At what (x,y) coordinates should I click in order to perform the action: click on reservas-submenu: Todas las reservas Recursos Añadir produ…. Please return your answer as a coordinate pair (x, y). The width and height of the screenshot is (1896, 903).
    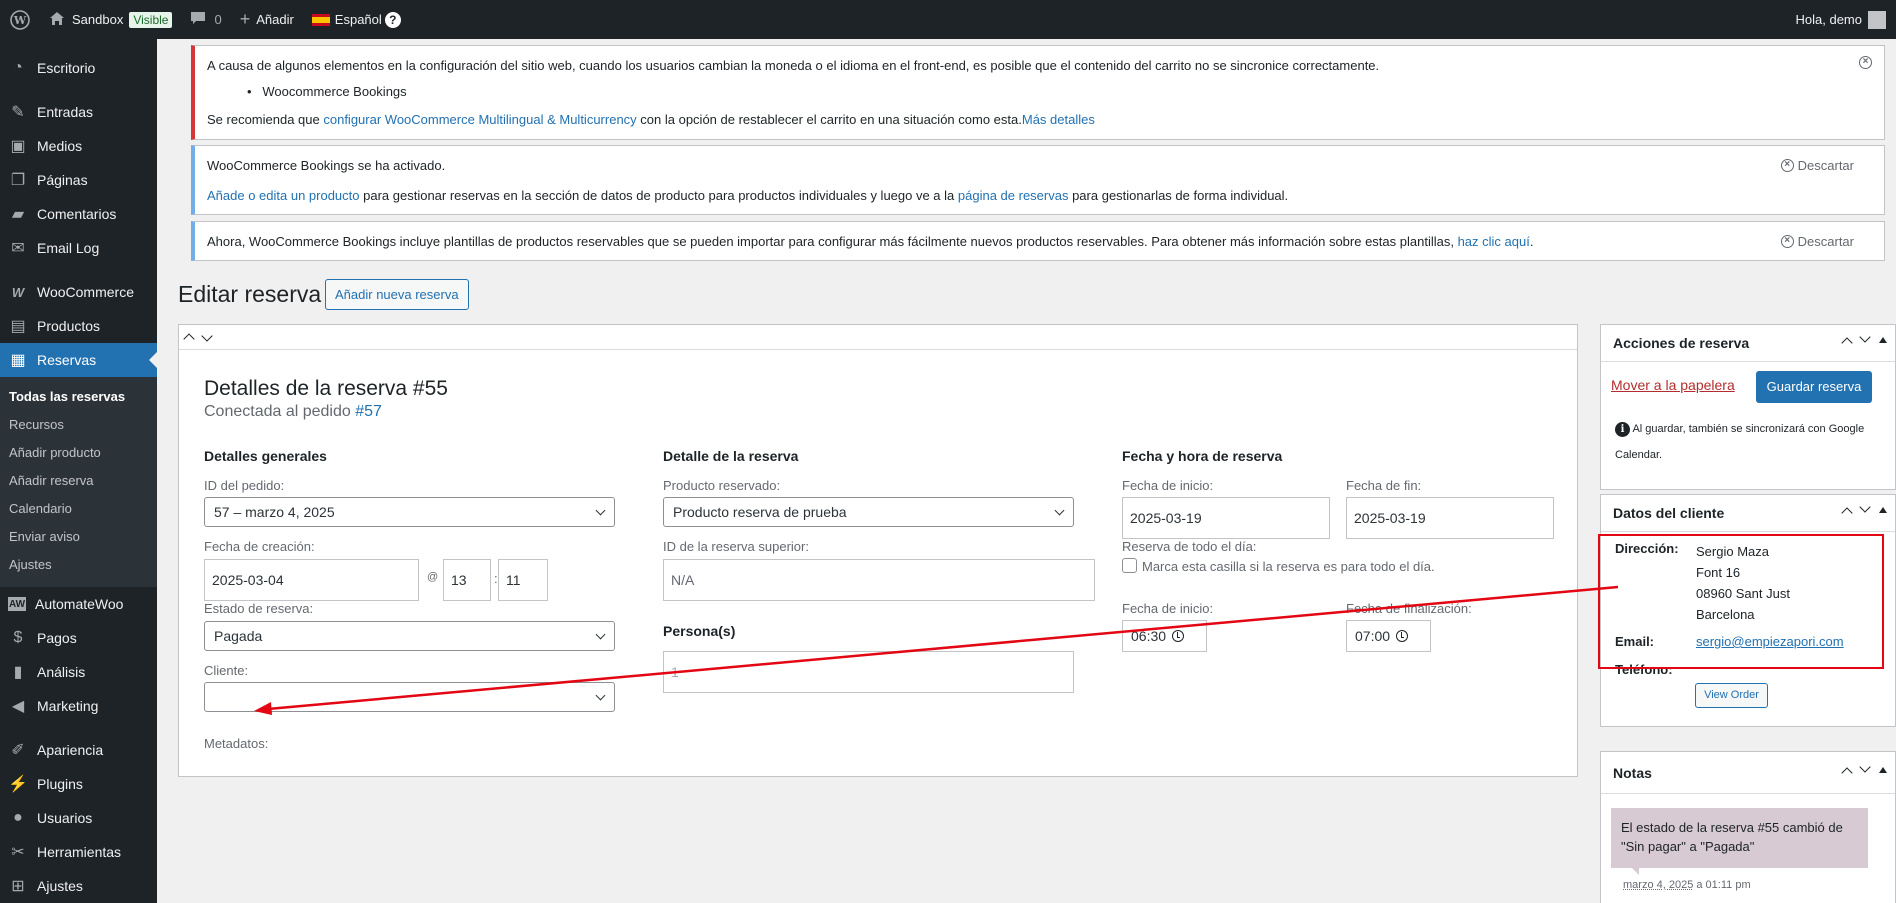
    Looking at the image, I should click on (78, 482).